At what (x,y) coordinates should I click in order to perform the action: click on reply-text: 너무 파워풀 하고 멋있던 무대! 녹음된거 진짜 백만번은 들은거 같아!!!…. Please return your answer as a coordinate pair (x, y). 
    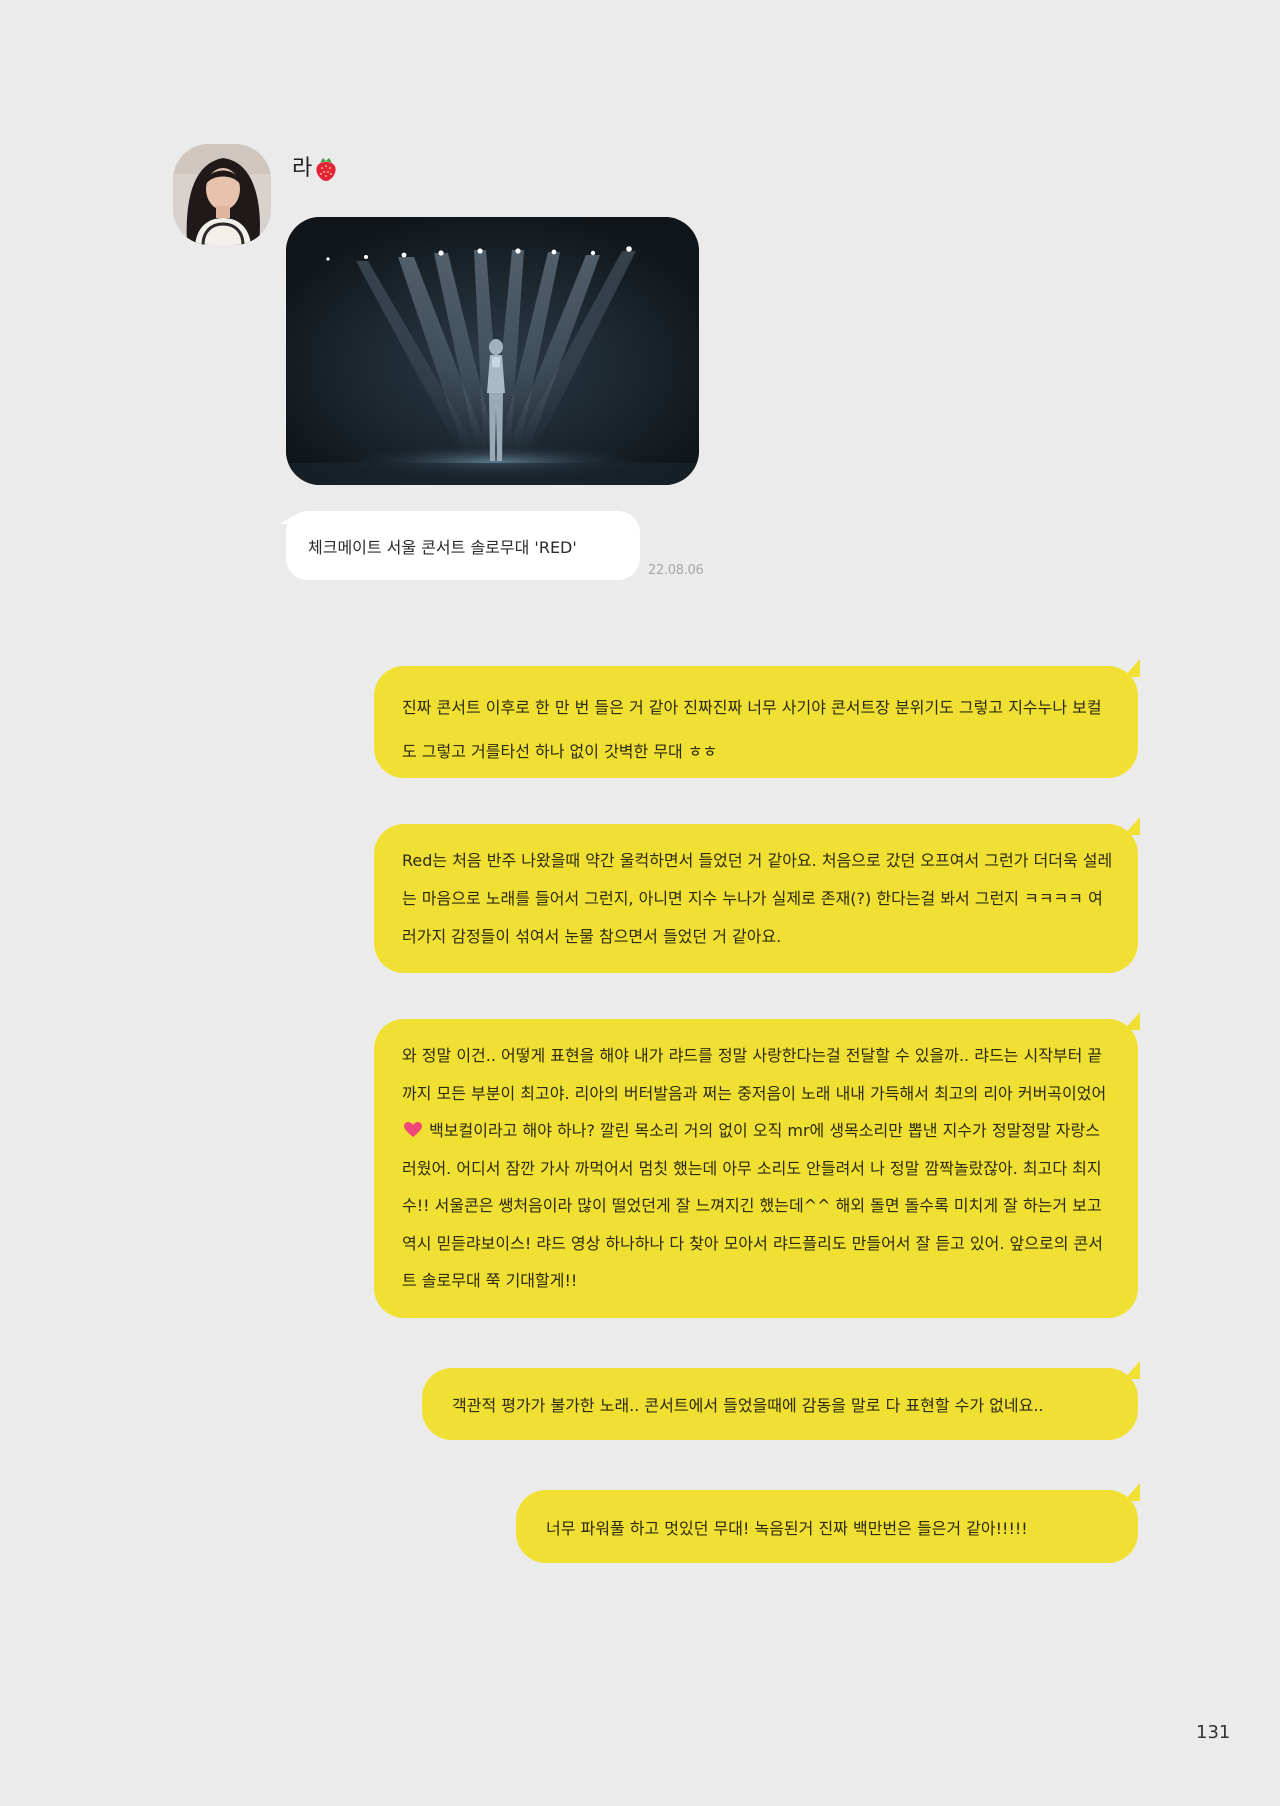
    Looking at the image, I should click on (787, 1528).